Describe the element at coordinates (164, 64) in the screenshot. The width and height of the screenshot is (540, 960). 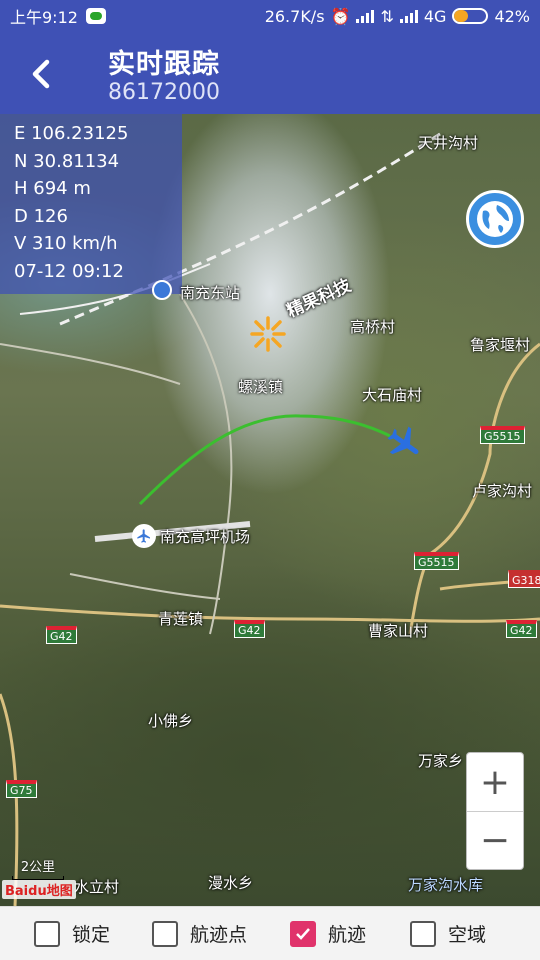
I see `page-title: 实时跟踪` at that location.